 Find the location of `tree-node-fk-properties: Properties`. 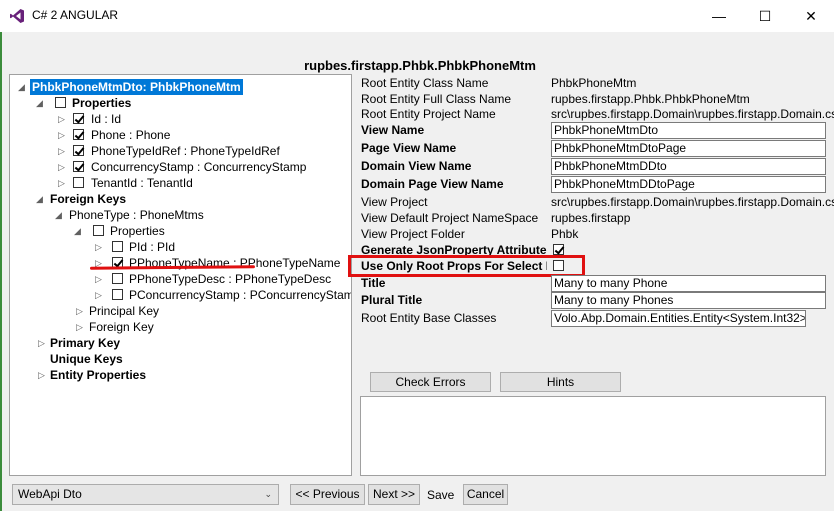

tree-node-fk-properties: Properties is located at coordinates (137, 231).